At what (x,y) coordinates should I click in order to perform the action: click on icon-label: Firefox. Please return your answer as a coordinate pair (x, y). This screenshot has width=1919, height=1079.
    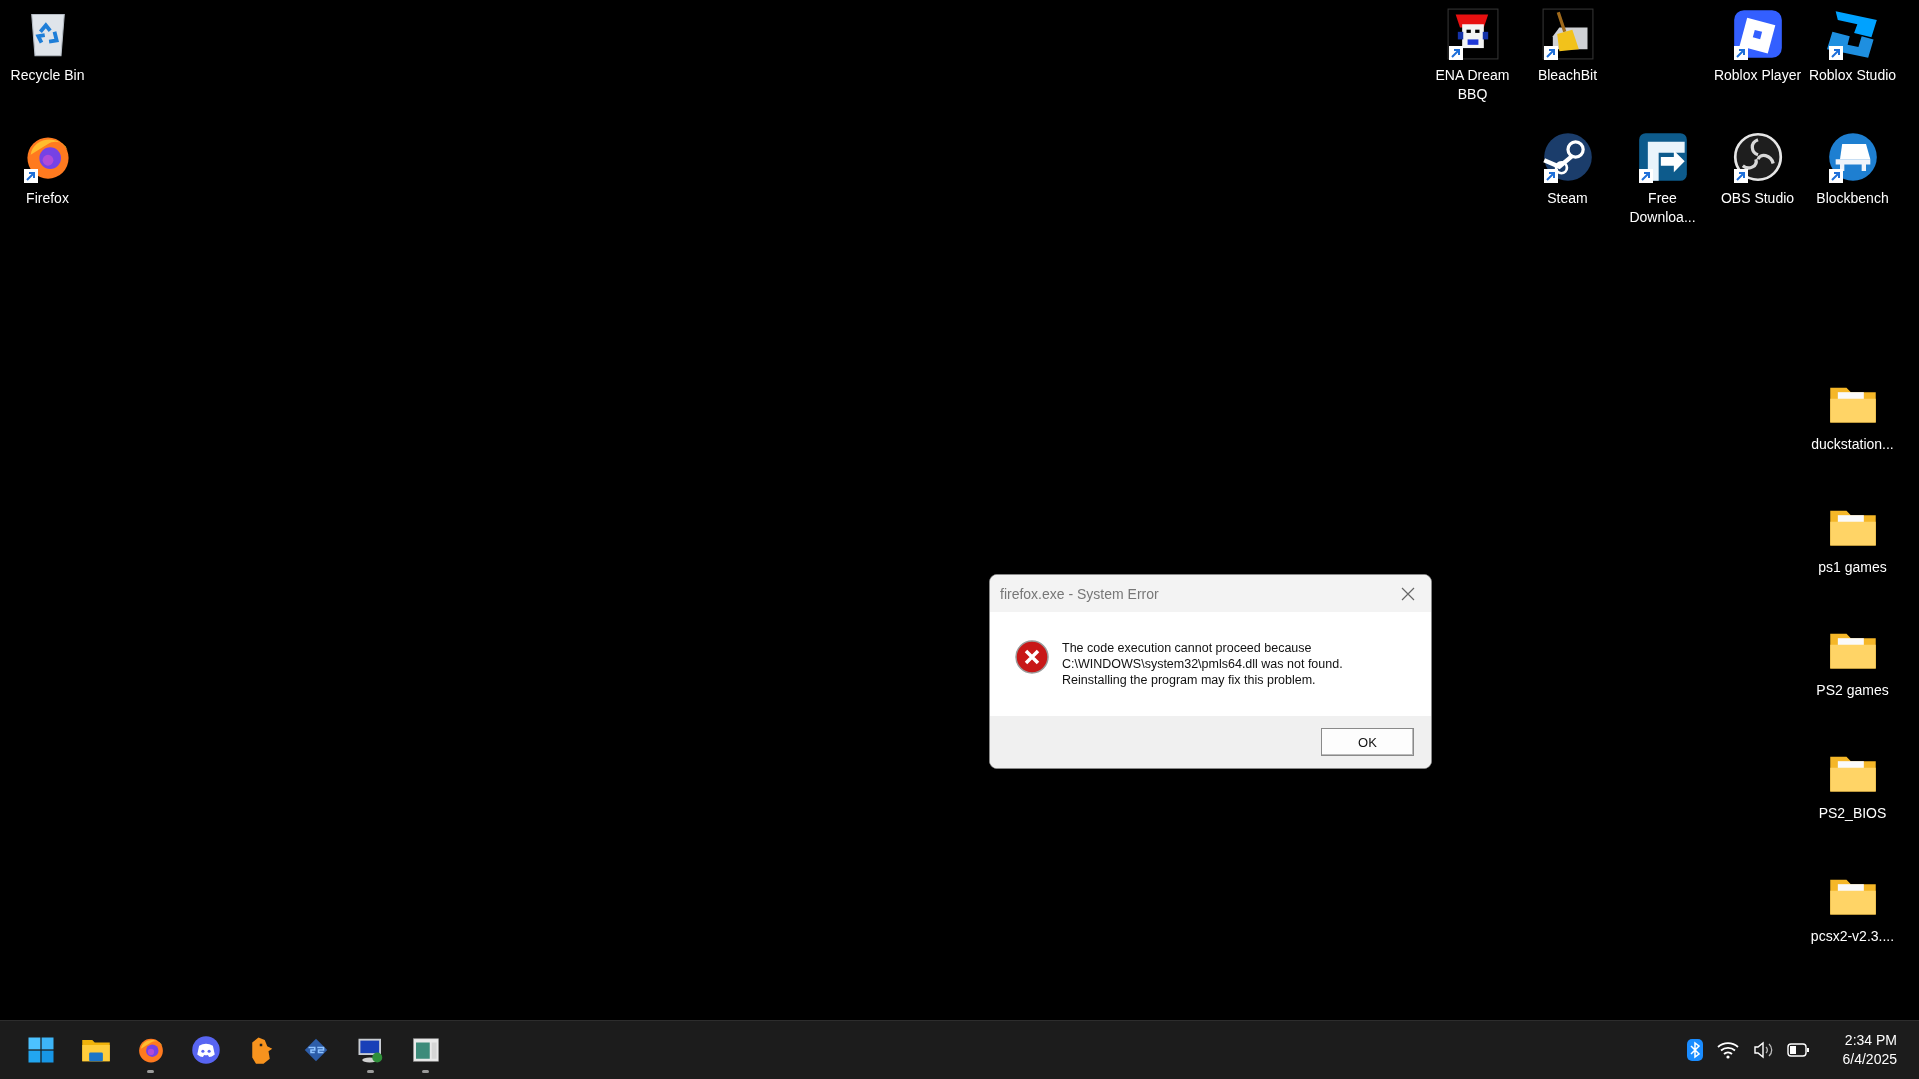
    Looking at the image, I should click on (47, 198).